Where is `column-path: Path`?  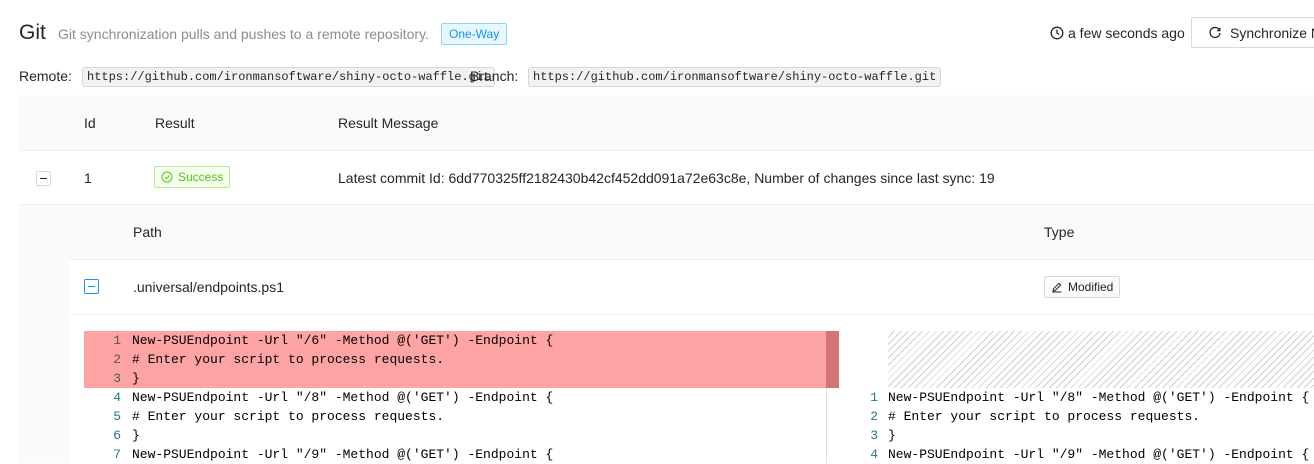
column-path: Path is located at coordinates (147, 232).